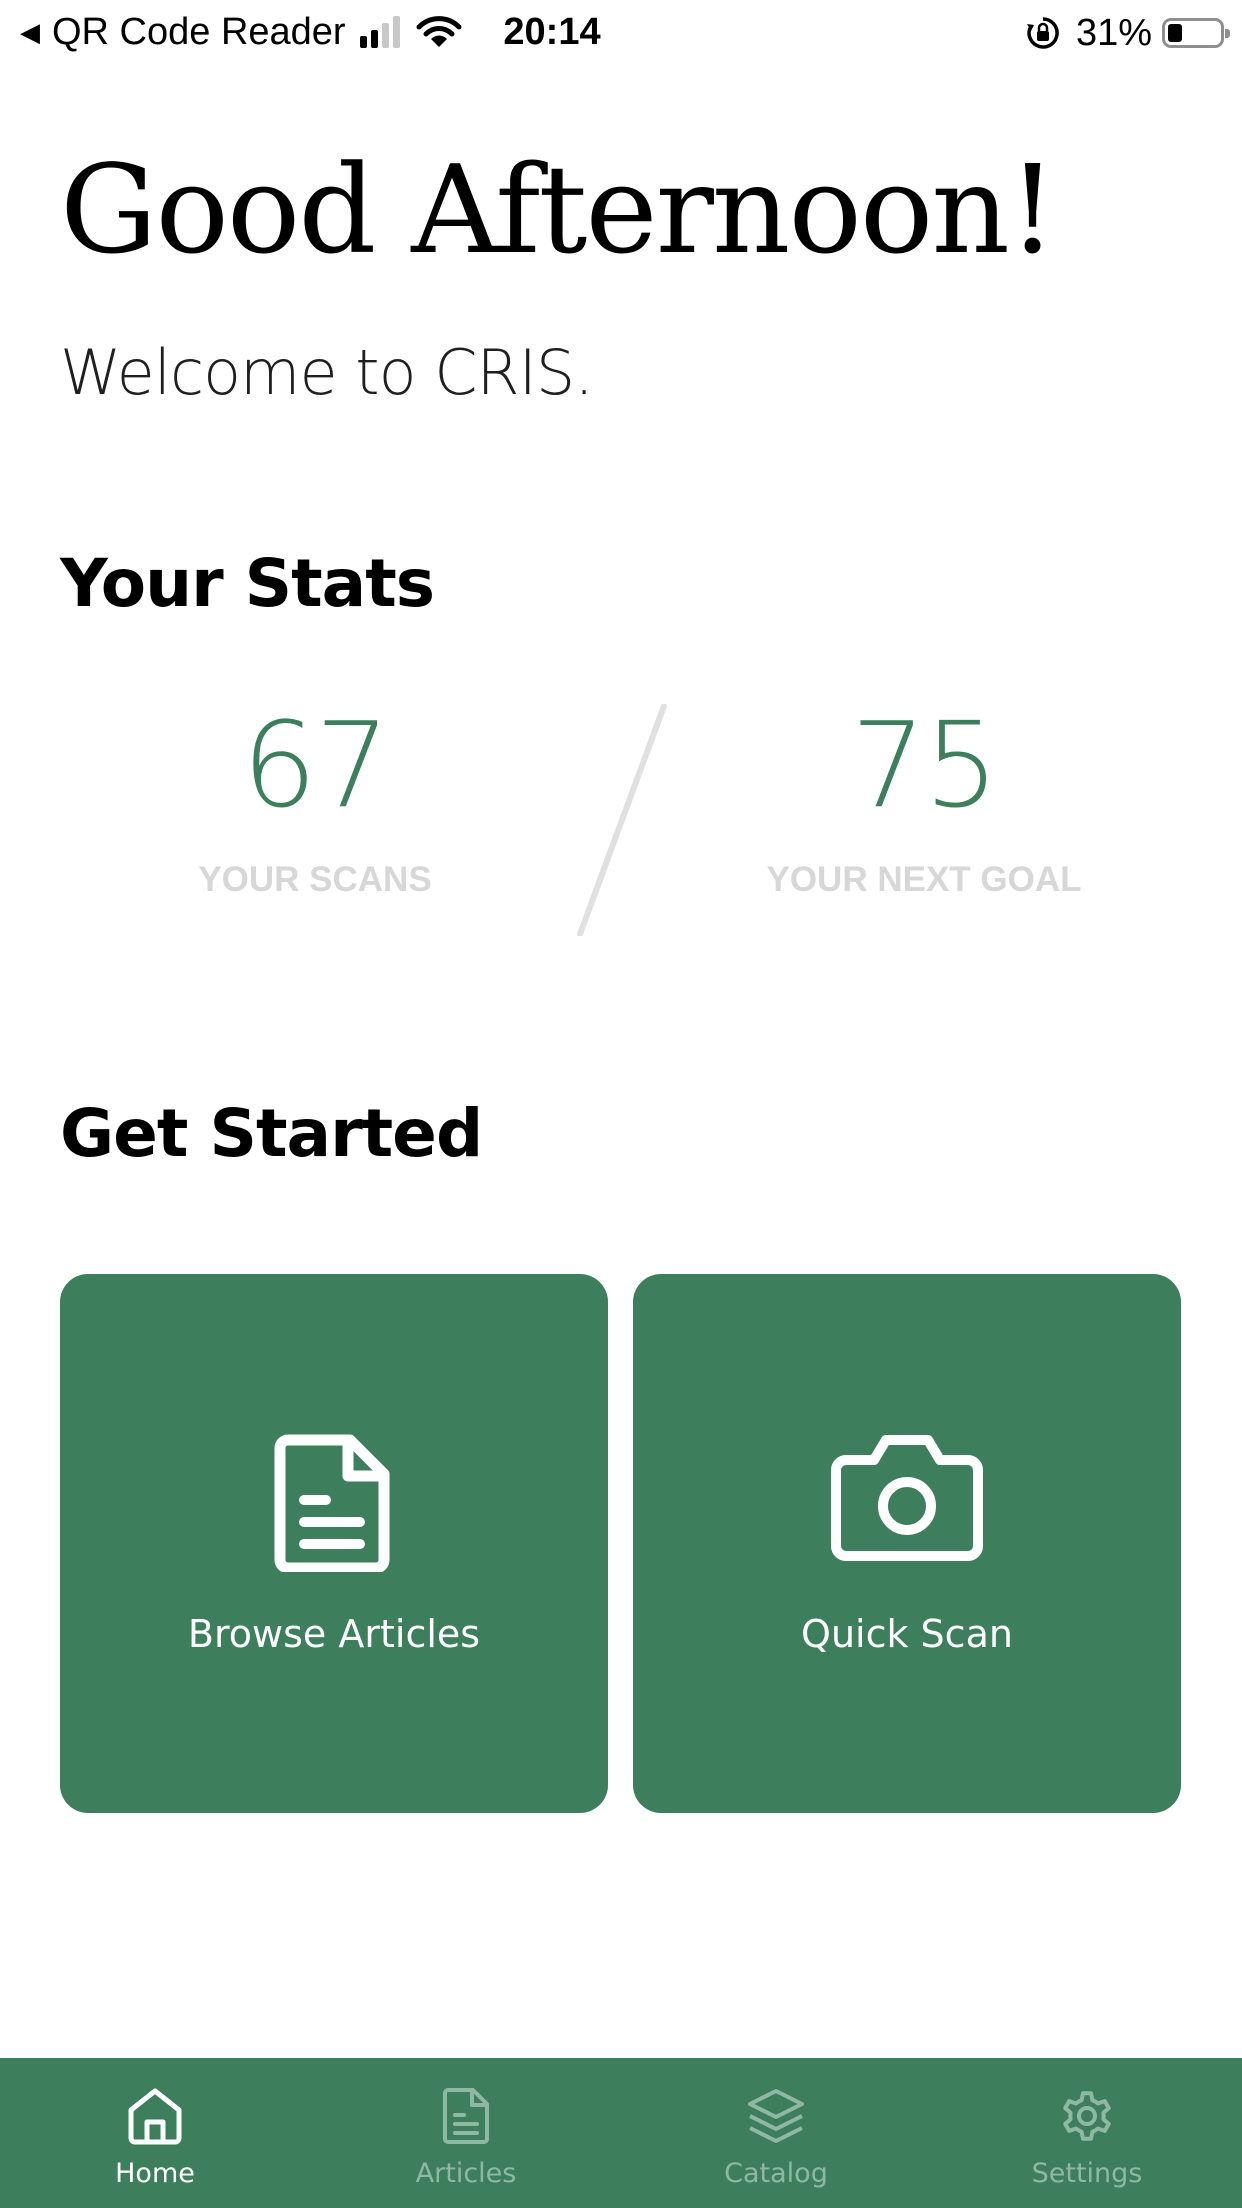 Image resolution: width=1242 pixels, height=2208 pixels. I want to click on goal-stat: 75 YOUR NEXT GOAL, so click(924, 800).